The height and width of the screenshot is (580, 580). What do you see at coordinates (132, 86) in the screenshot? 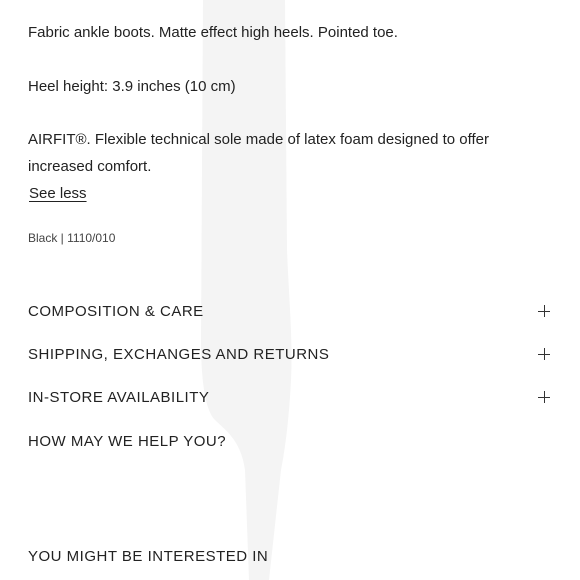
I see `heel-height-text: Heel height: 3.9 inches (10 cm)` at bounding box center [132, 86].